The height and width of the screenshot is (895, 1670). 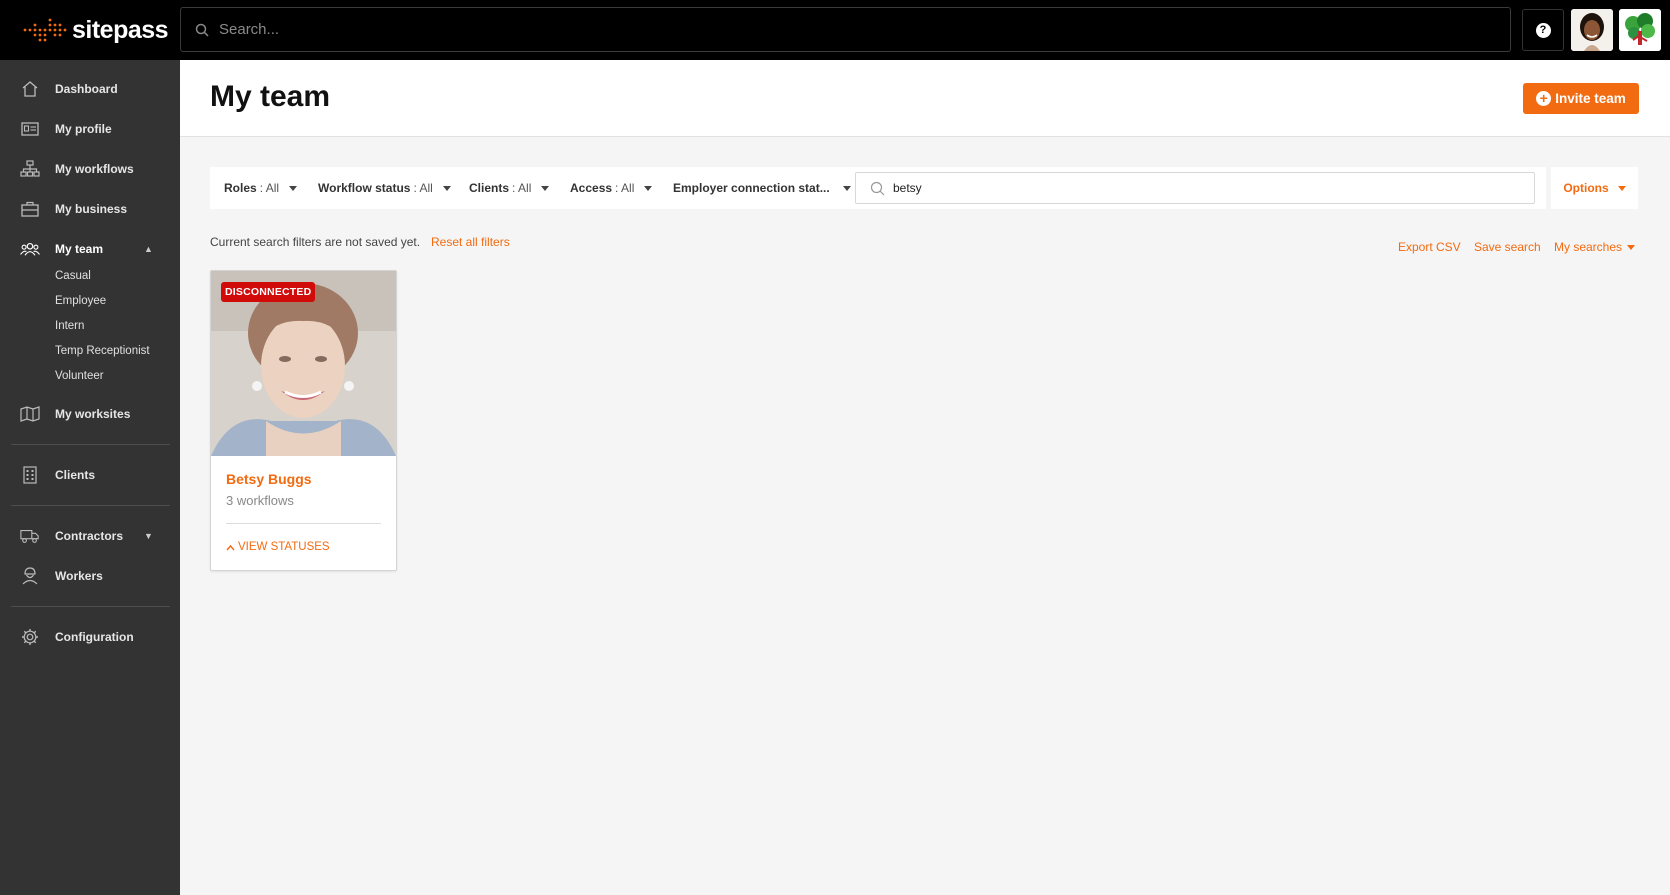 What do you see at coordinates (86, 89) in the screenshot?
I see `sidebar-item-label: Dashboard` at bounding box center [86, 89].